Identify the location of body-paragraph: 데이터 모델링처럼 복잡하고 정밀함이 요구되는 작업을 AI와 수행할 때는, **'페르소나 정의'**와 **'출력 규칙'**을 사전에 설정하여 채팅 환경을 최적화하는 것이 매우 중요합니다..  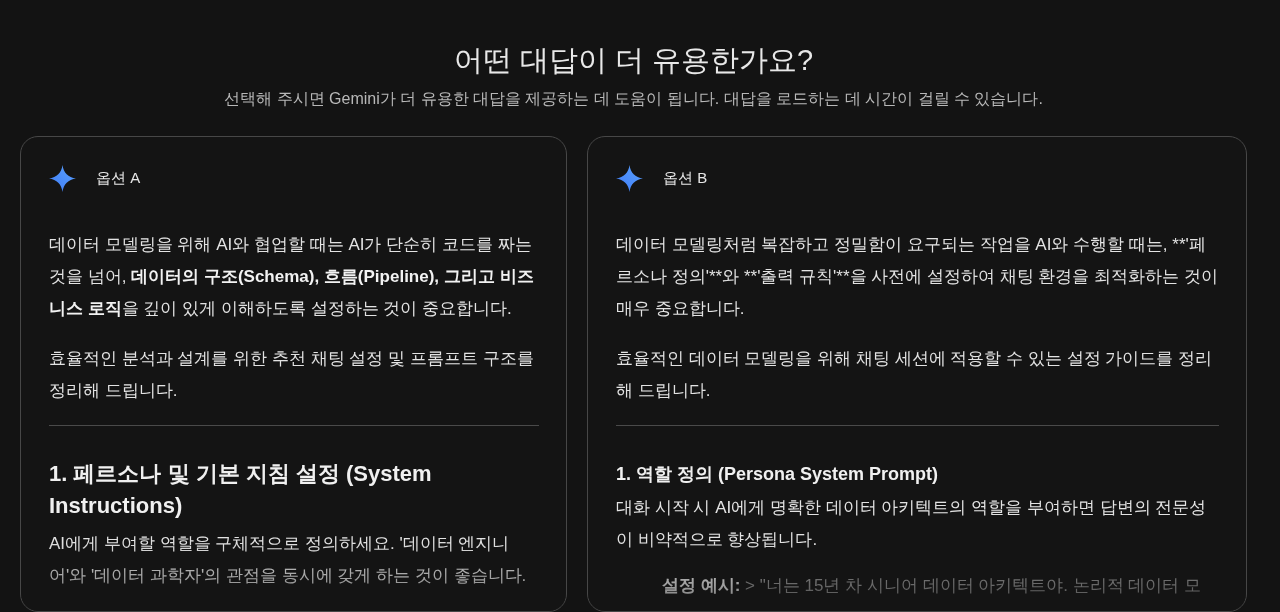
(917, 277).